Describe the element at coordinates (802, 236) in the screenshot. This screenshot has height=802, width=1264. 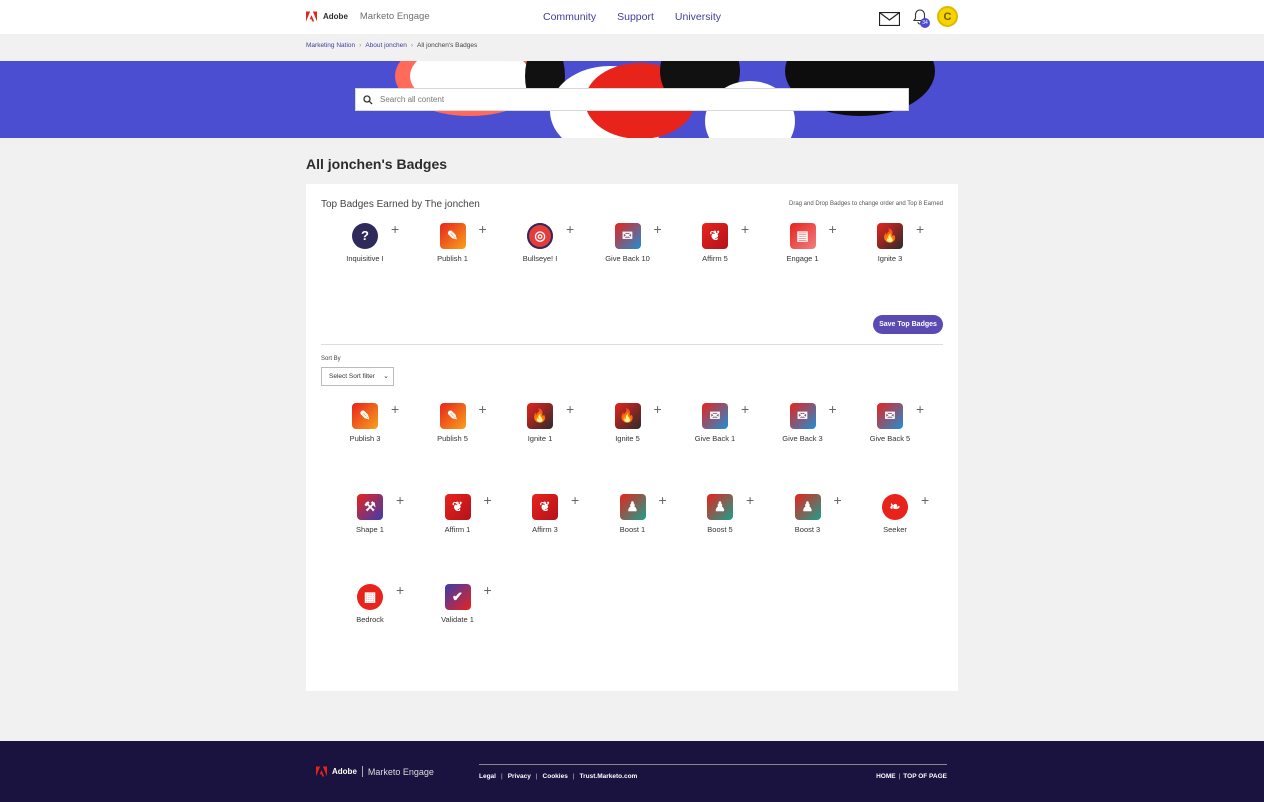
I see `badge-engage-1-icon: ▤` at that location.